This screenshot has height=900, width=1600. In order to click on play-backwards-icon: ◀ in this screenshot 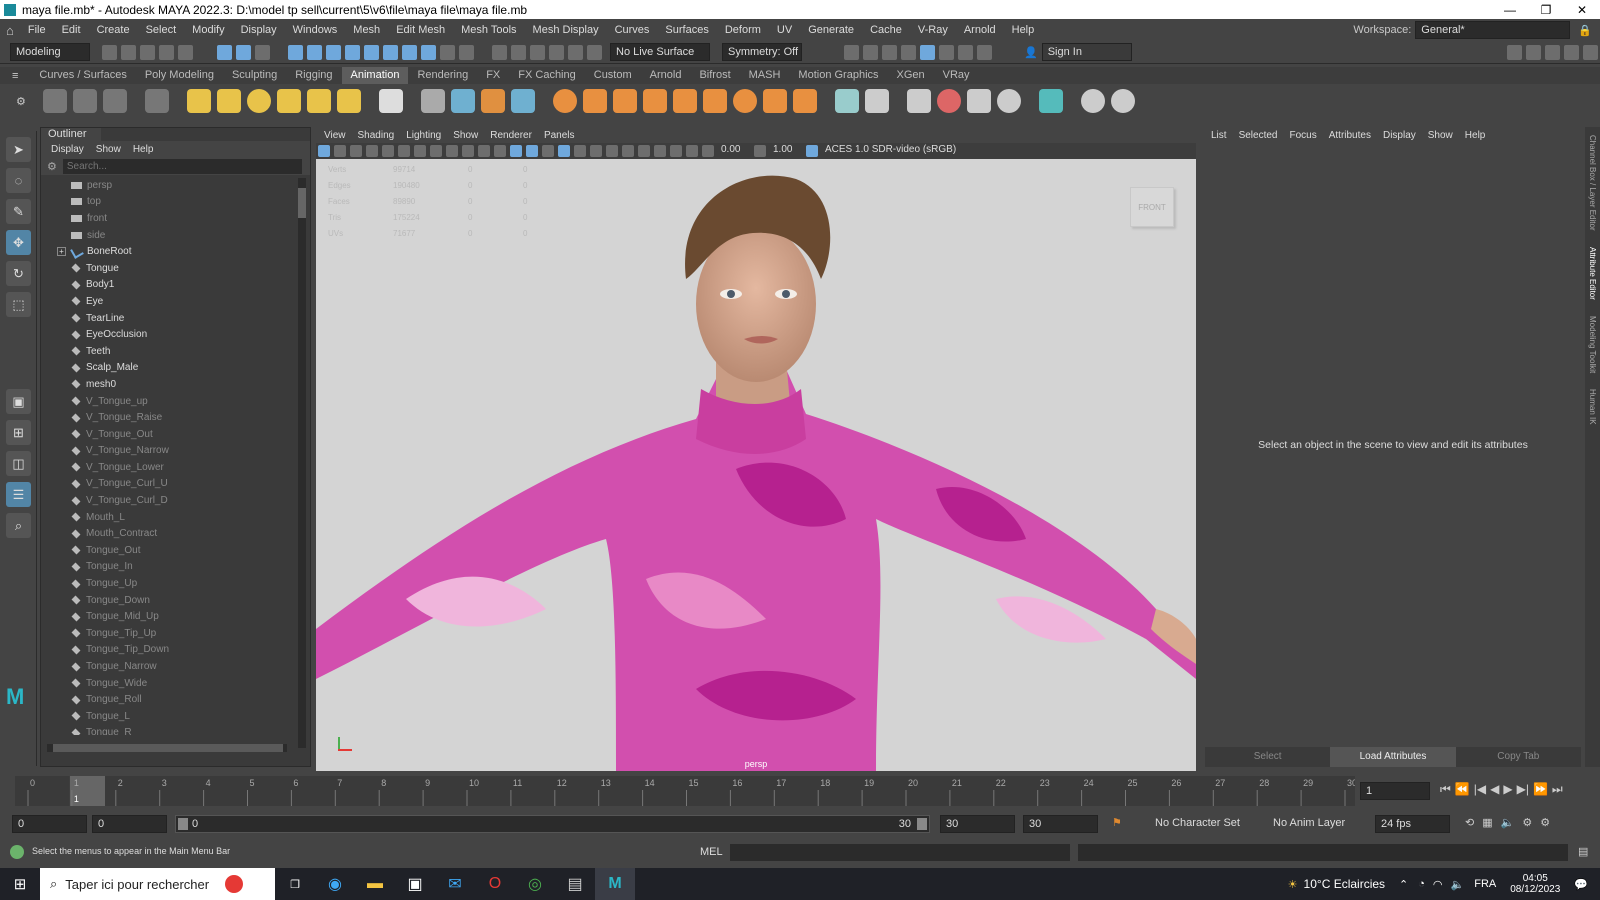, I will do `click(1494, 789)`.